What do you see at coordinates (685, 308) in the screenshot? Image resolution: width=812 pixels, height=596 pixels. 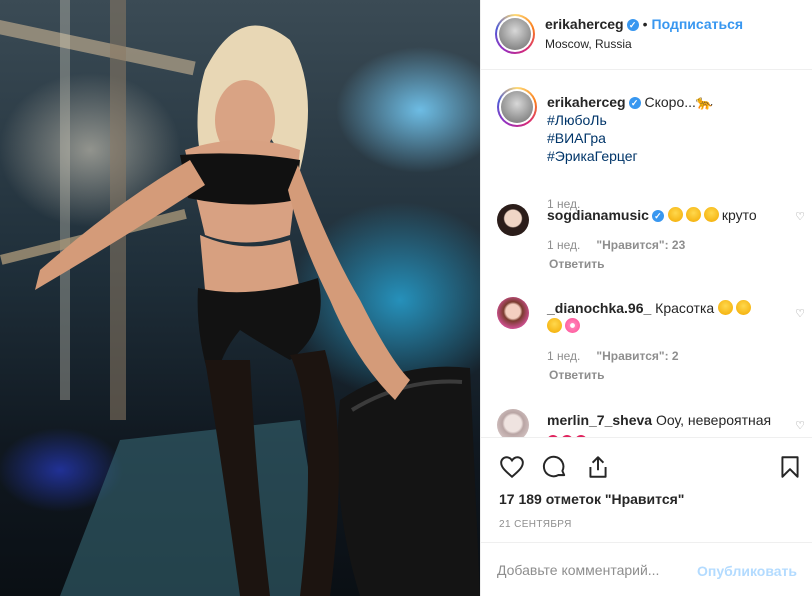 I see `comment-body: Красотка` at bounding box center [685, 308].